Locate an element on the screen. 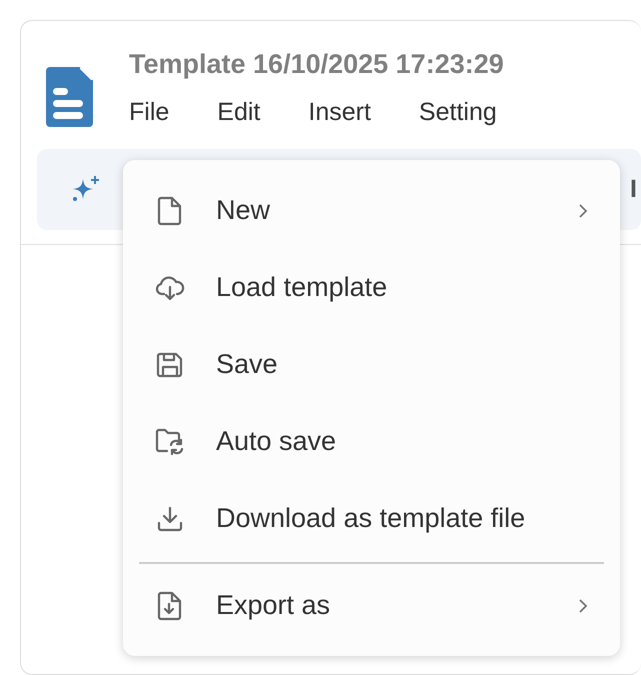  menu-item: Save is located at coordinates (371, 364).